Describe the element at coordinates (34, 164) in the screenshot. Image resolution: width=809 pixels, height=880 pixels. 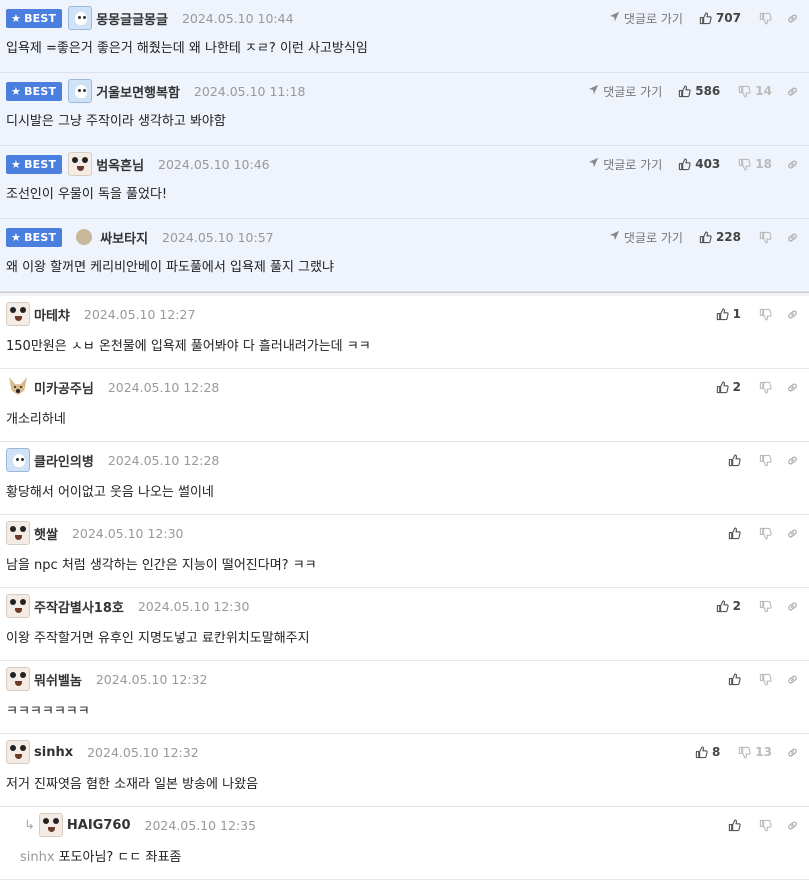
I see `best-badge: ★ BEST` at that location.